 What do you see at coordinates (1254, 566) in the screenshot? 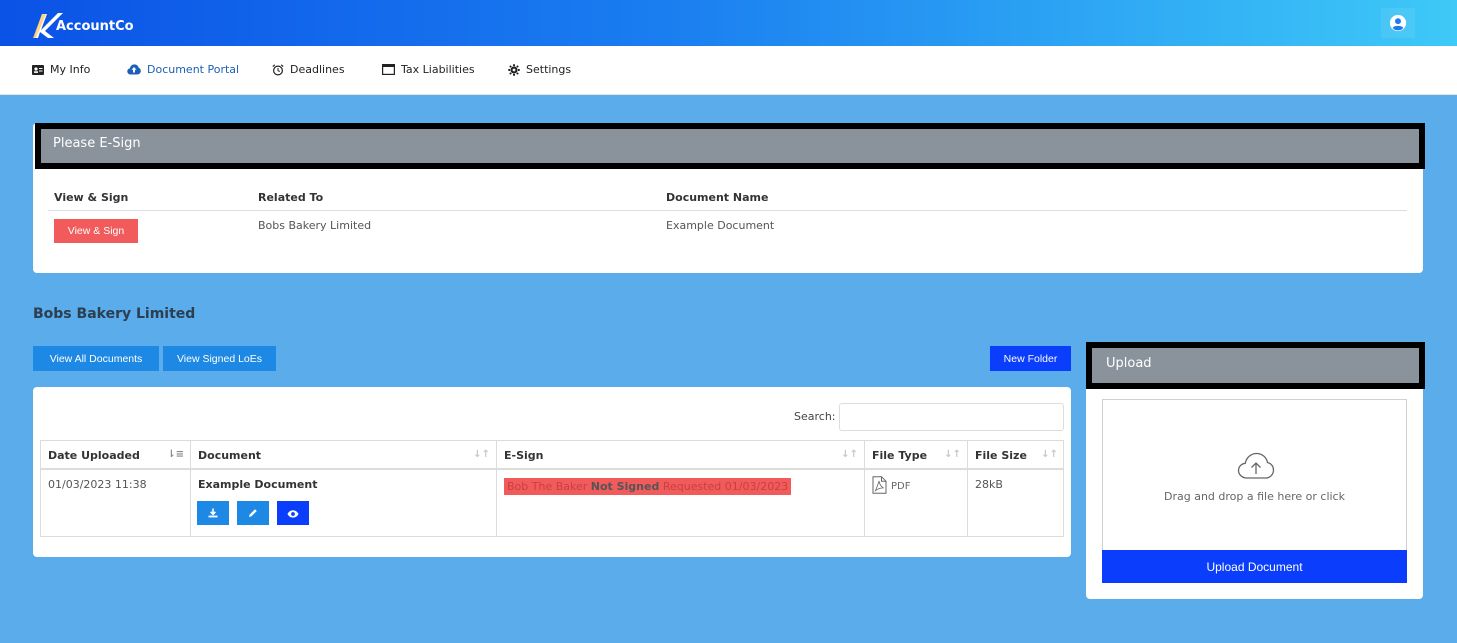
I see `upload-document-button: Upload Document` at bounding box center [1254, 566].